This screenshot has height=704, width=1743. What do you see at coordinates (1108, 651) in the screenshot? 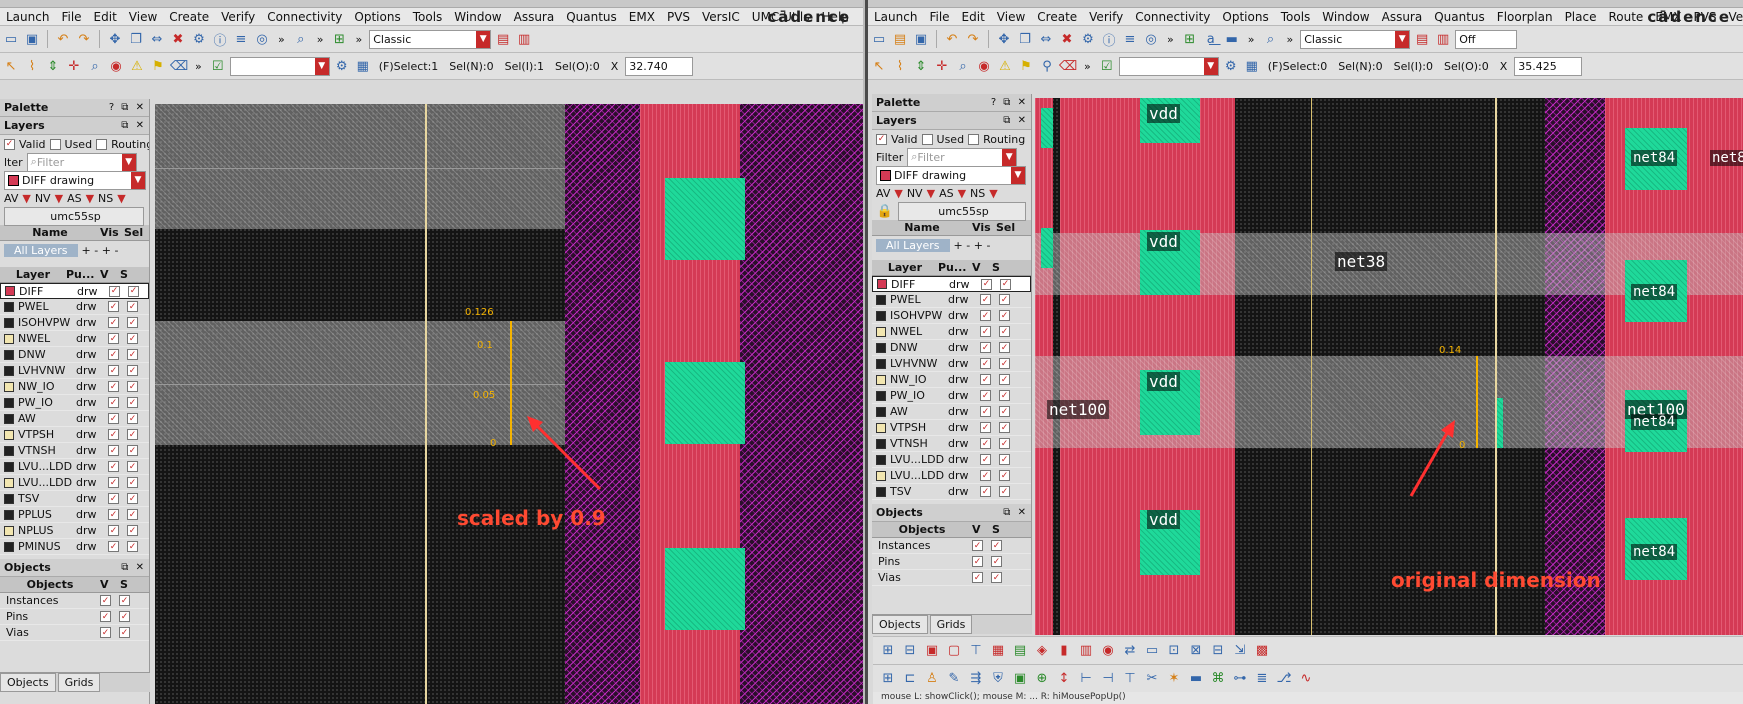
I see `target-icon: ◉` at bounding box center [1108, 651].